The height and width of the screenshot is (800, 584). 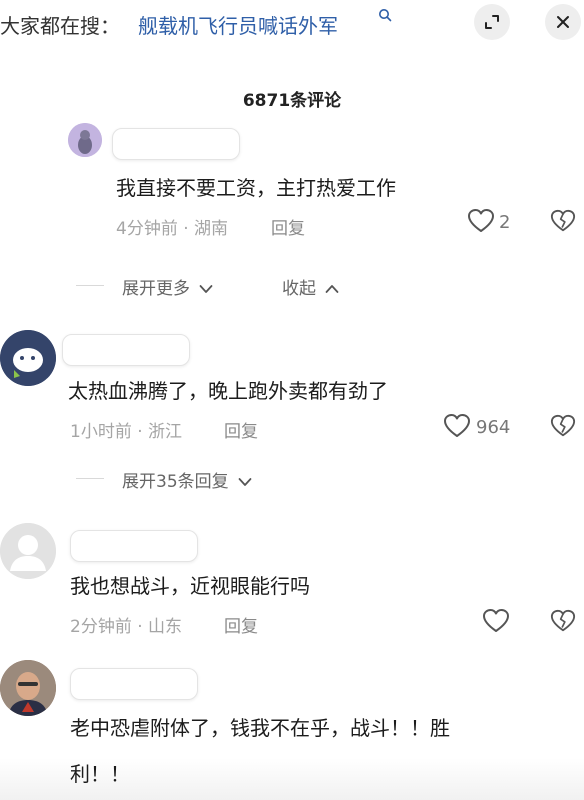 I want to click on comments-count: 6871条评论, so click(x=292, y=101).